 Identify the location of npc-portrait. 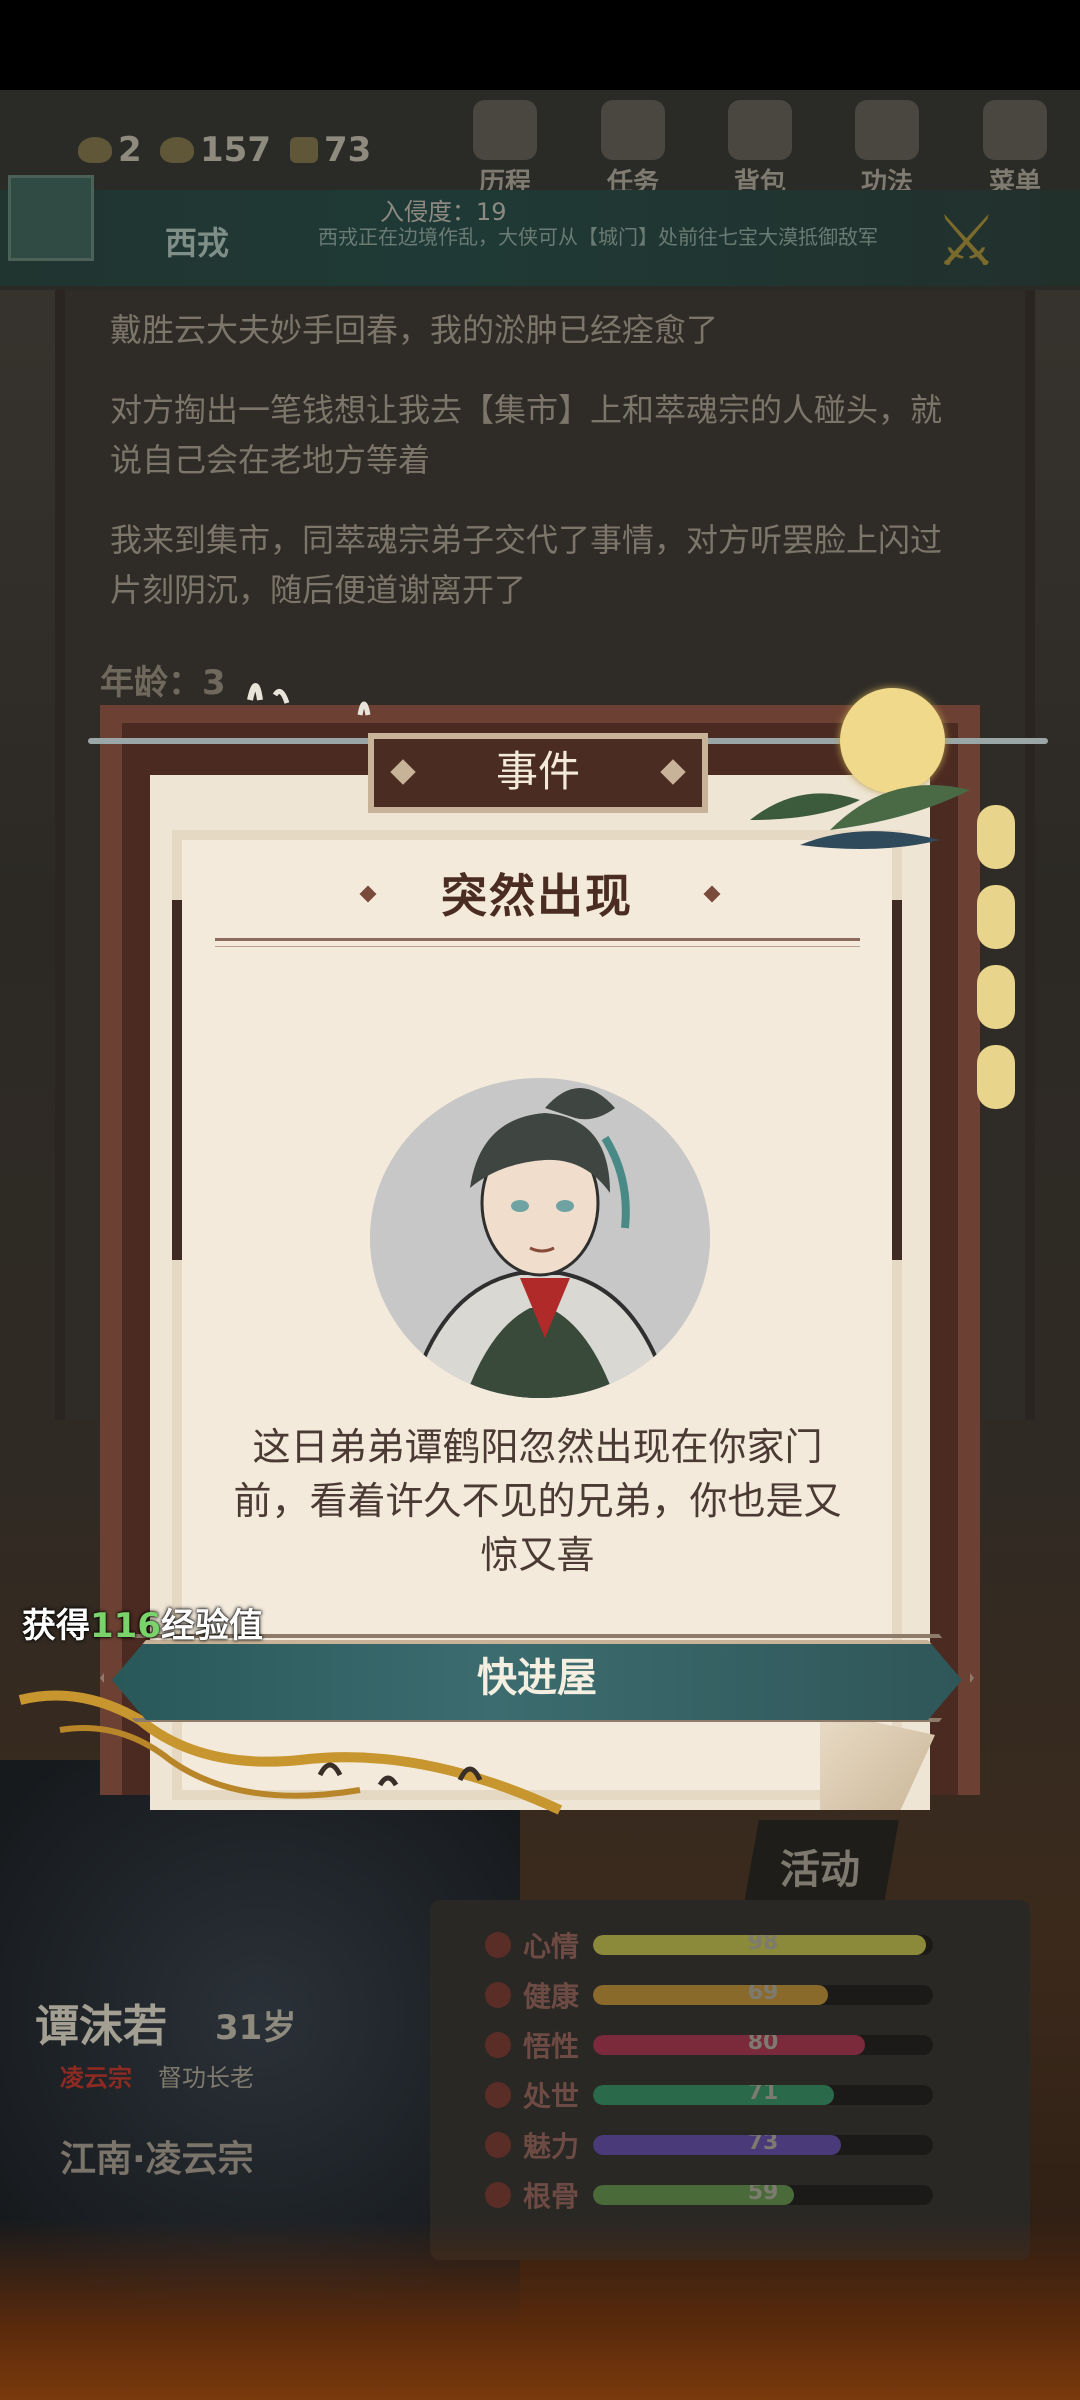
(540, 1238).